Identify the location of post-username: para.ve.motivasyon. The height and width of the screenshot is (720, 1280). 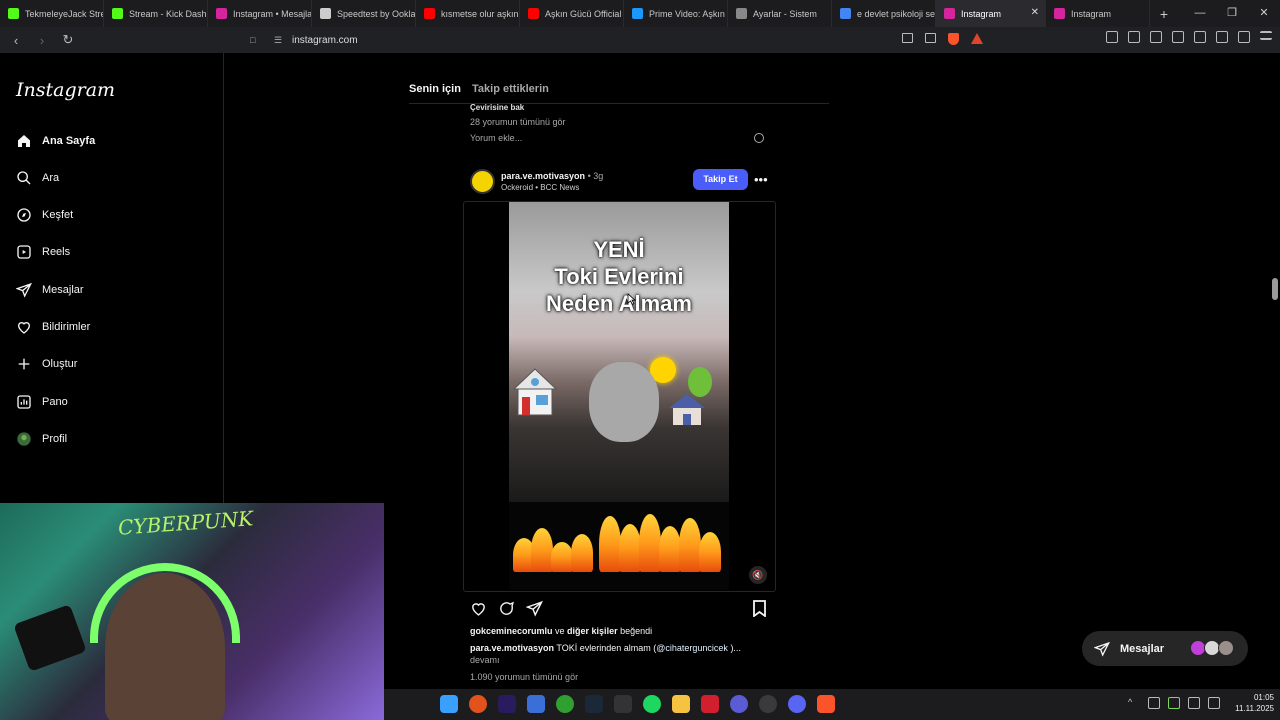
(543, 176).